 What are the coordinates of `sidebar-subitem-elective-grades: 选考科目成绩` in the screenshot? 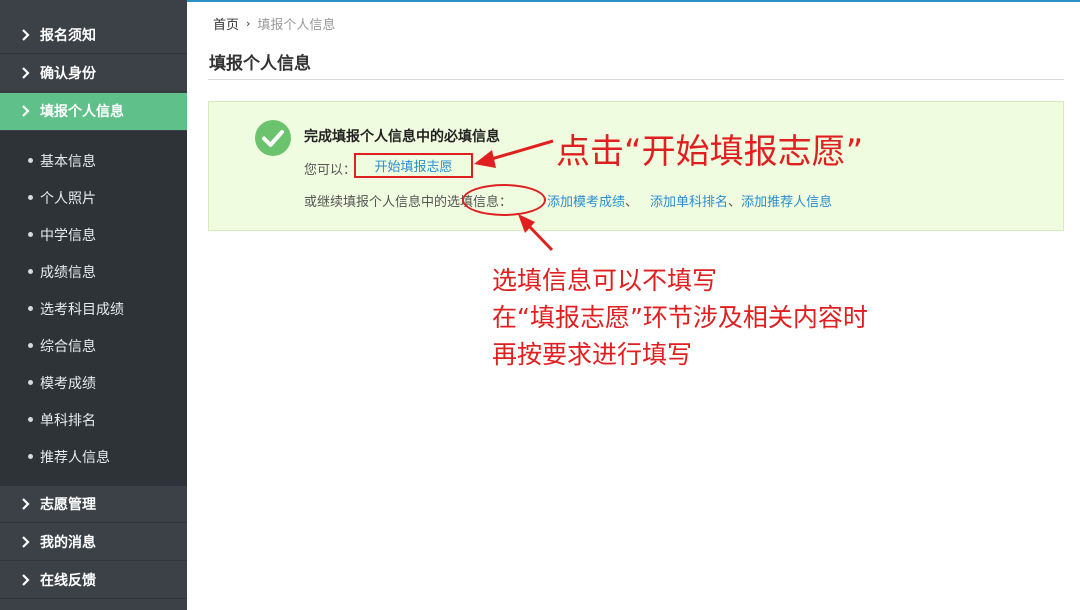 It's located at (93, 308).